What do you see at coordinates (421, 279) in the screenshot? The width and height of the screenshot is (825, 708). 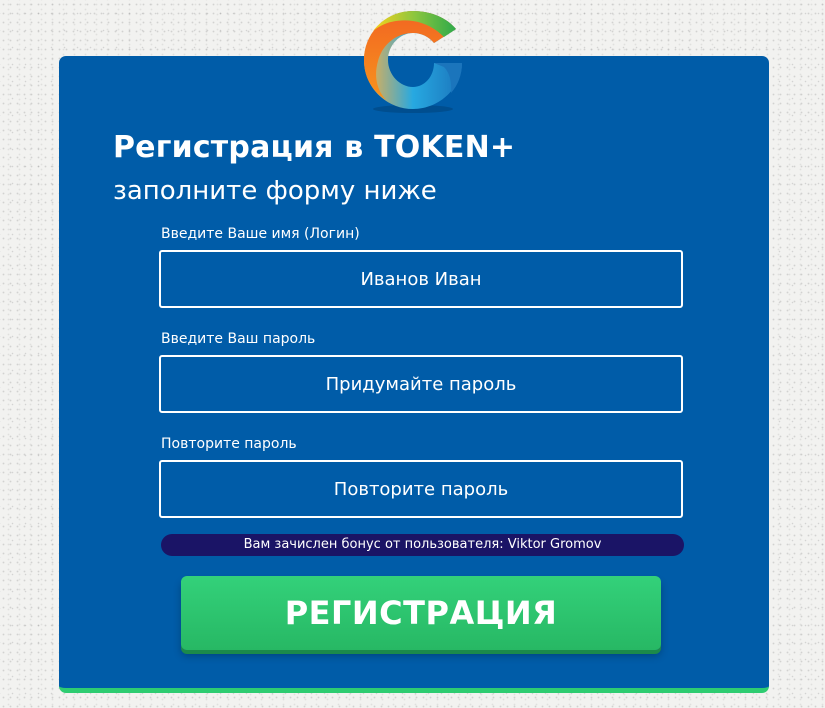 I see `login-input` at bounding box center [421, 279].